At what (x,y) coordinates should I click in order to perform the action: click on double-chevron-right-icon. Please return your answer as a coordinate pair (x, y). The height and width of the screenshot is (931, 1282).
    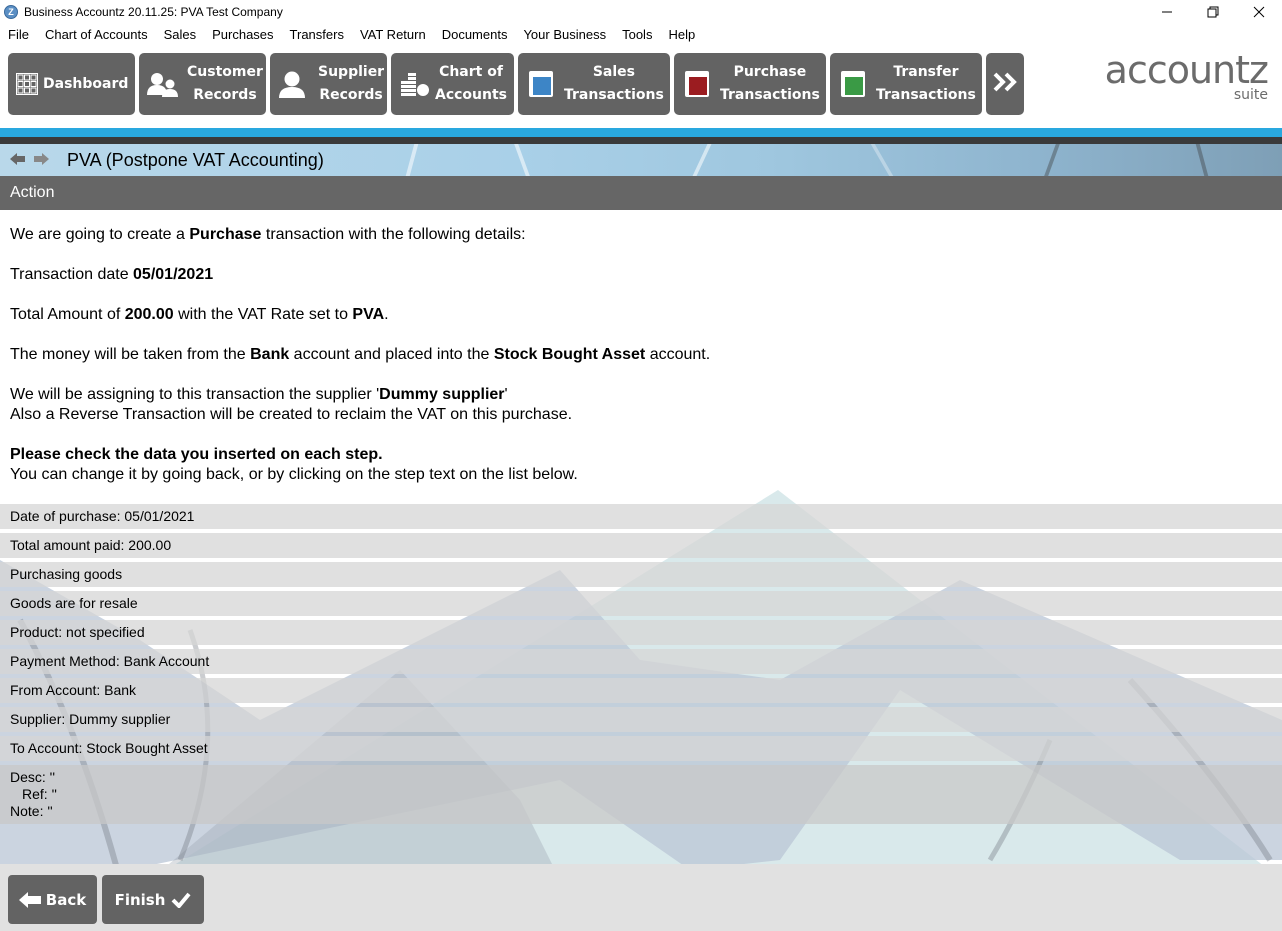
    Looking at the image, I should click on (1005, 84).